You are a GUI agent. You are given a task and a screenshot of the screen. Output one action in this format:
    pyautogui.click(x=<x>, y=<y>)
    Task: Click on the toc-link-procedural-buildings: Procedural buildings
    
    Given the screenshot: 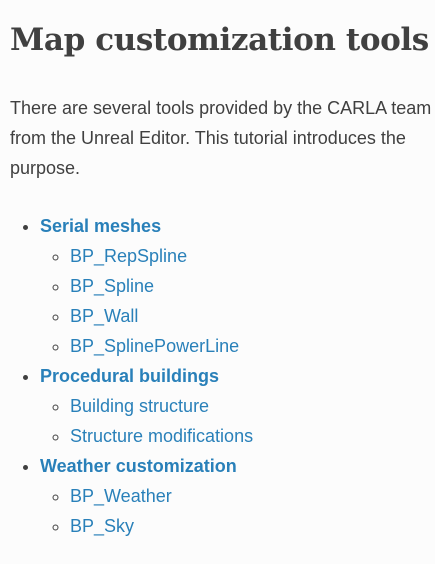 What is the action you would take?
    pyautogui.click(x=129, y=376)
    